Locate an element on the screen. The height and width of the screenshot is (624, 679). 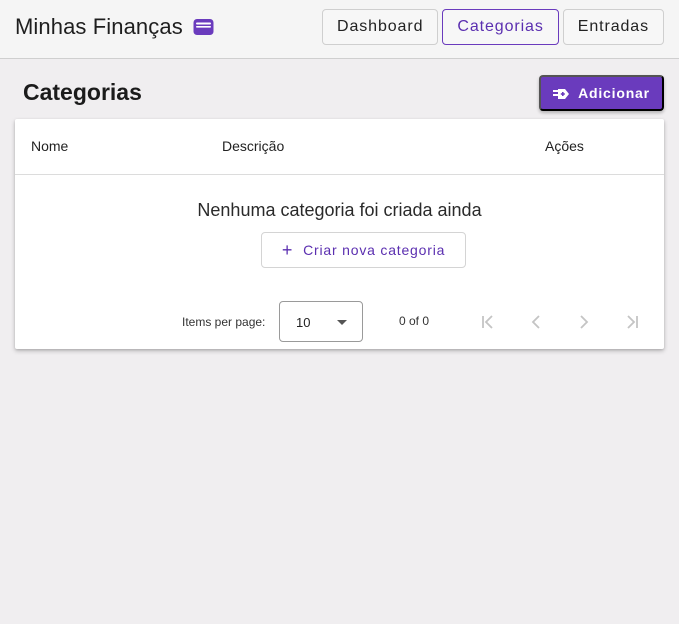
page-size-value: 10 is located at coordinates (303, 322).